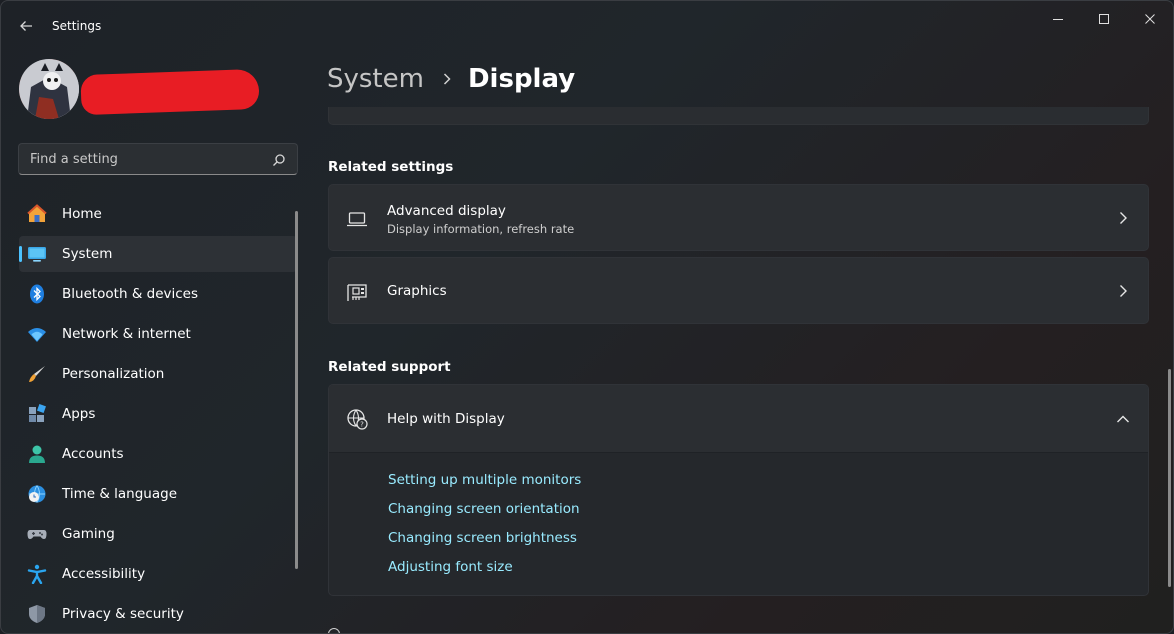 The width and height of the screenshot is (1174, 634). What do you see at coordinates (357, 219) in the screenshot?
I see `laptop-icon` at bounding box center [357, 219].